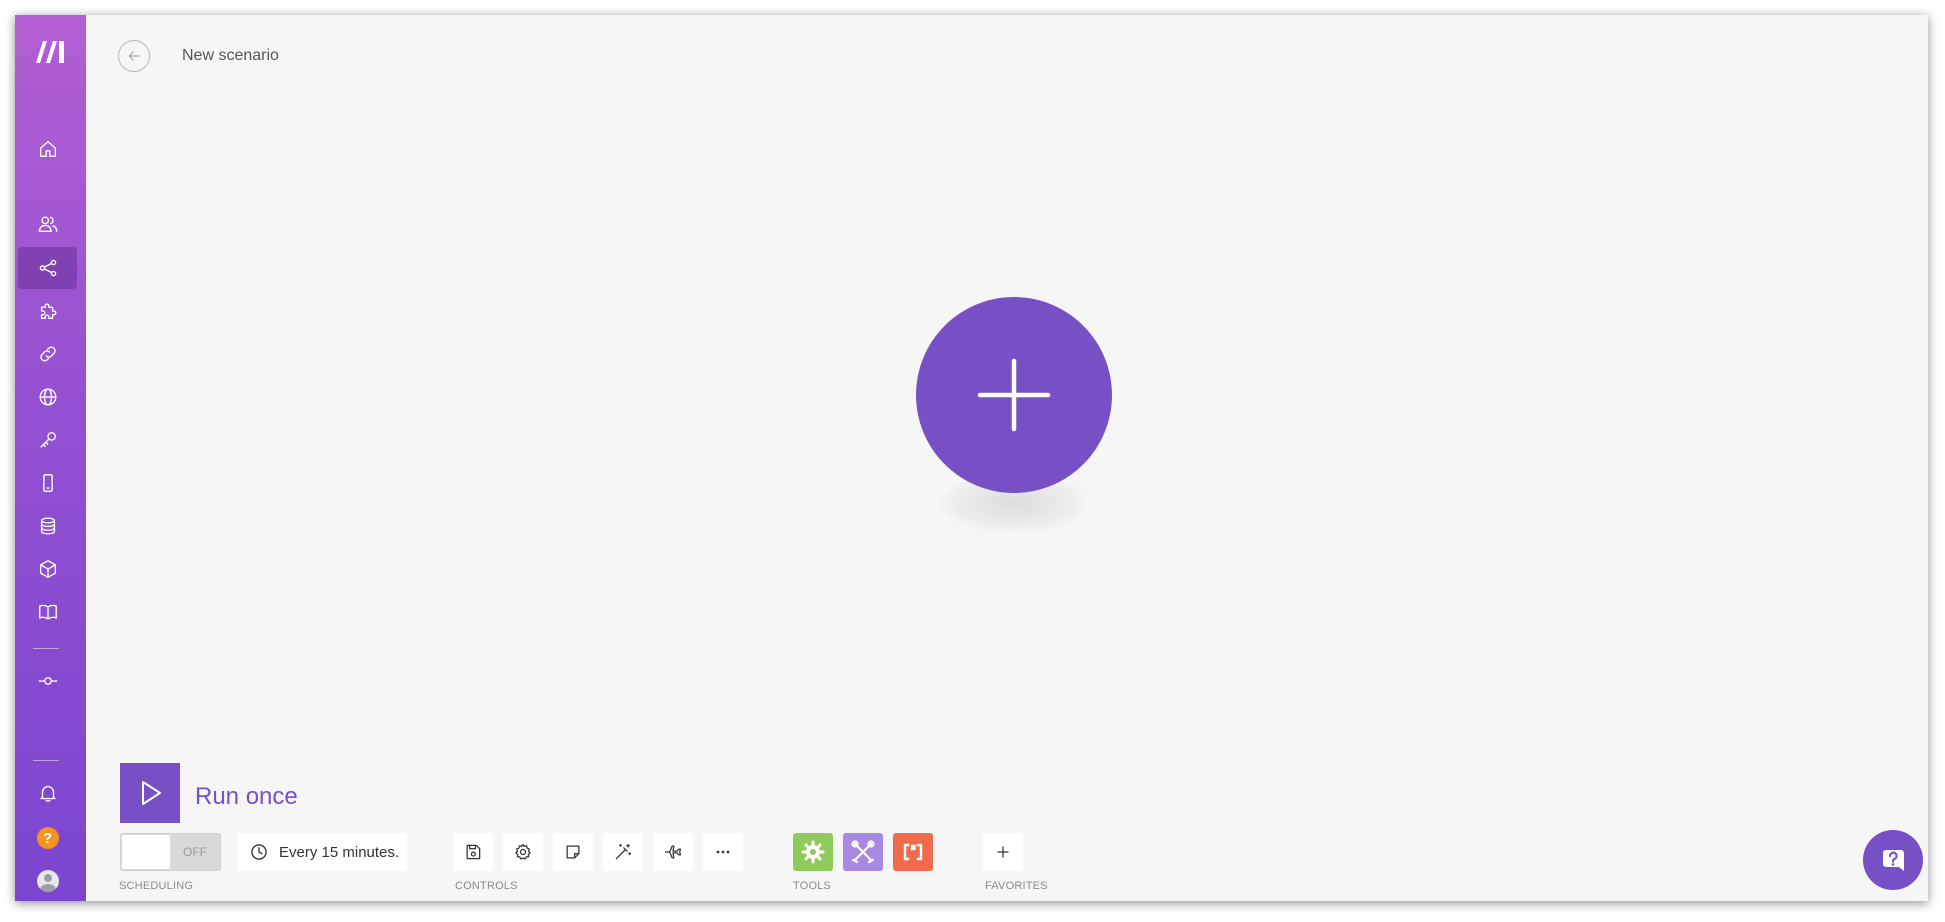 This screenshot has width=1945, height=922. What do you see at coordinates (486, 886) in the screenshot?
I see `controls-section-label: CONTROLS` at bounding box center [486, 886].